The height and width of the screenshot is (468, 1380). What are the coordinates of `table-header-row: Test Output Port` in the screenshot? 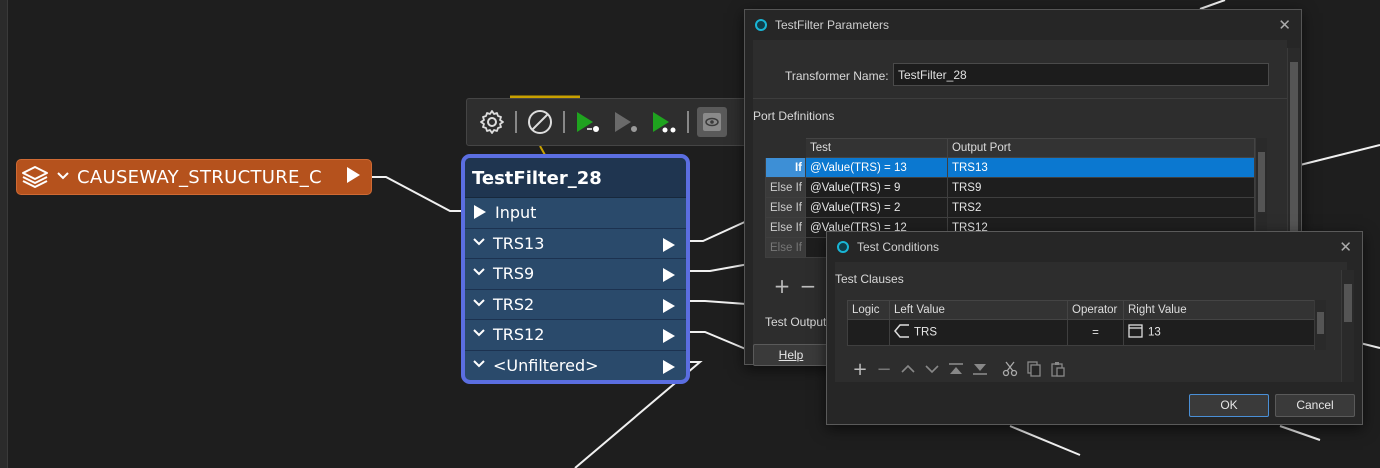 It's located at (1010, 148).